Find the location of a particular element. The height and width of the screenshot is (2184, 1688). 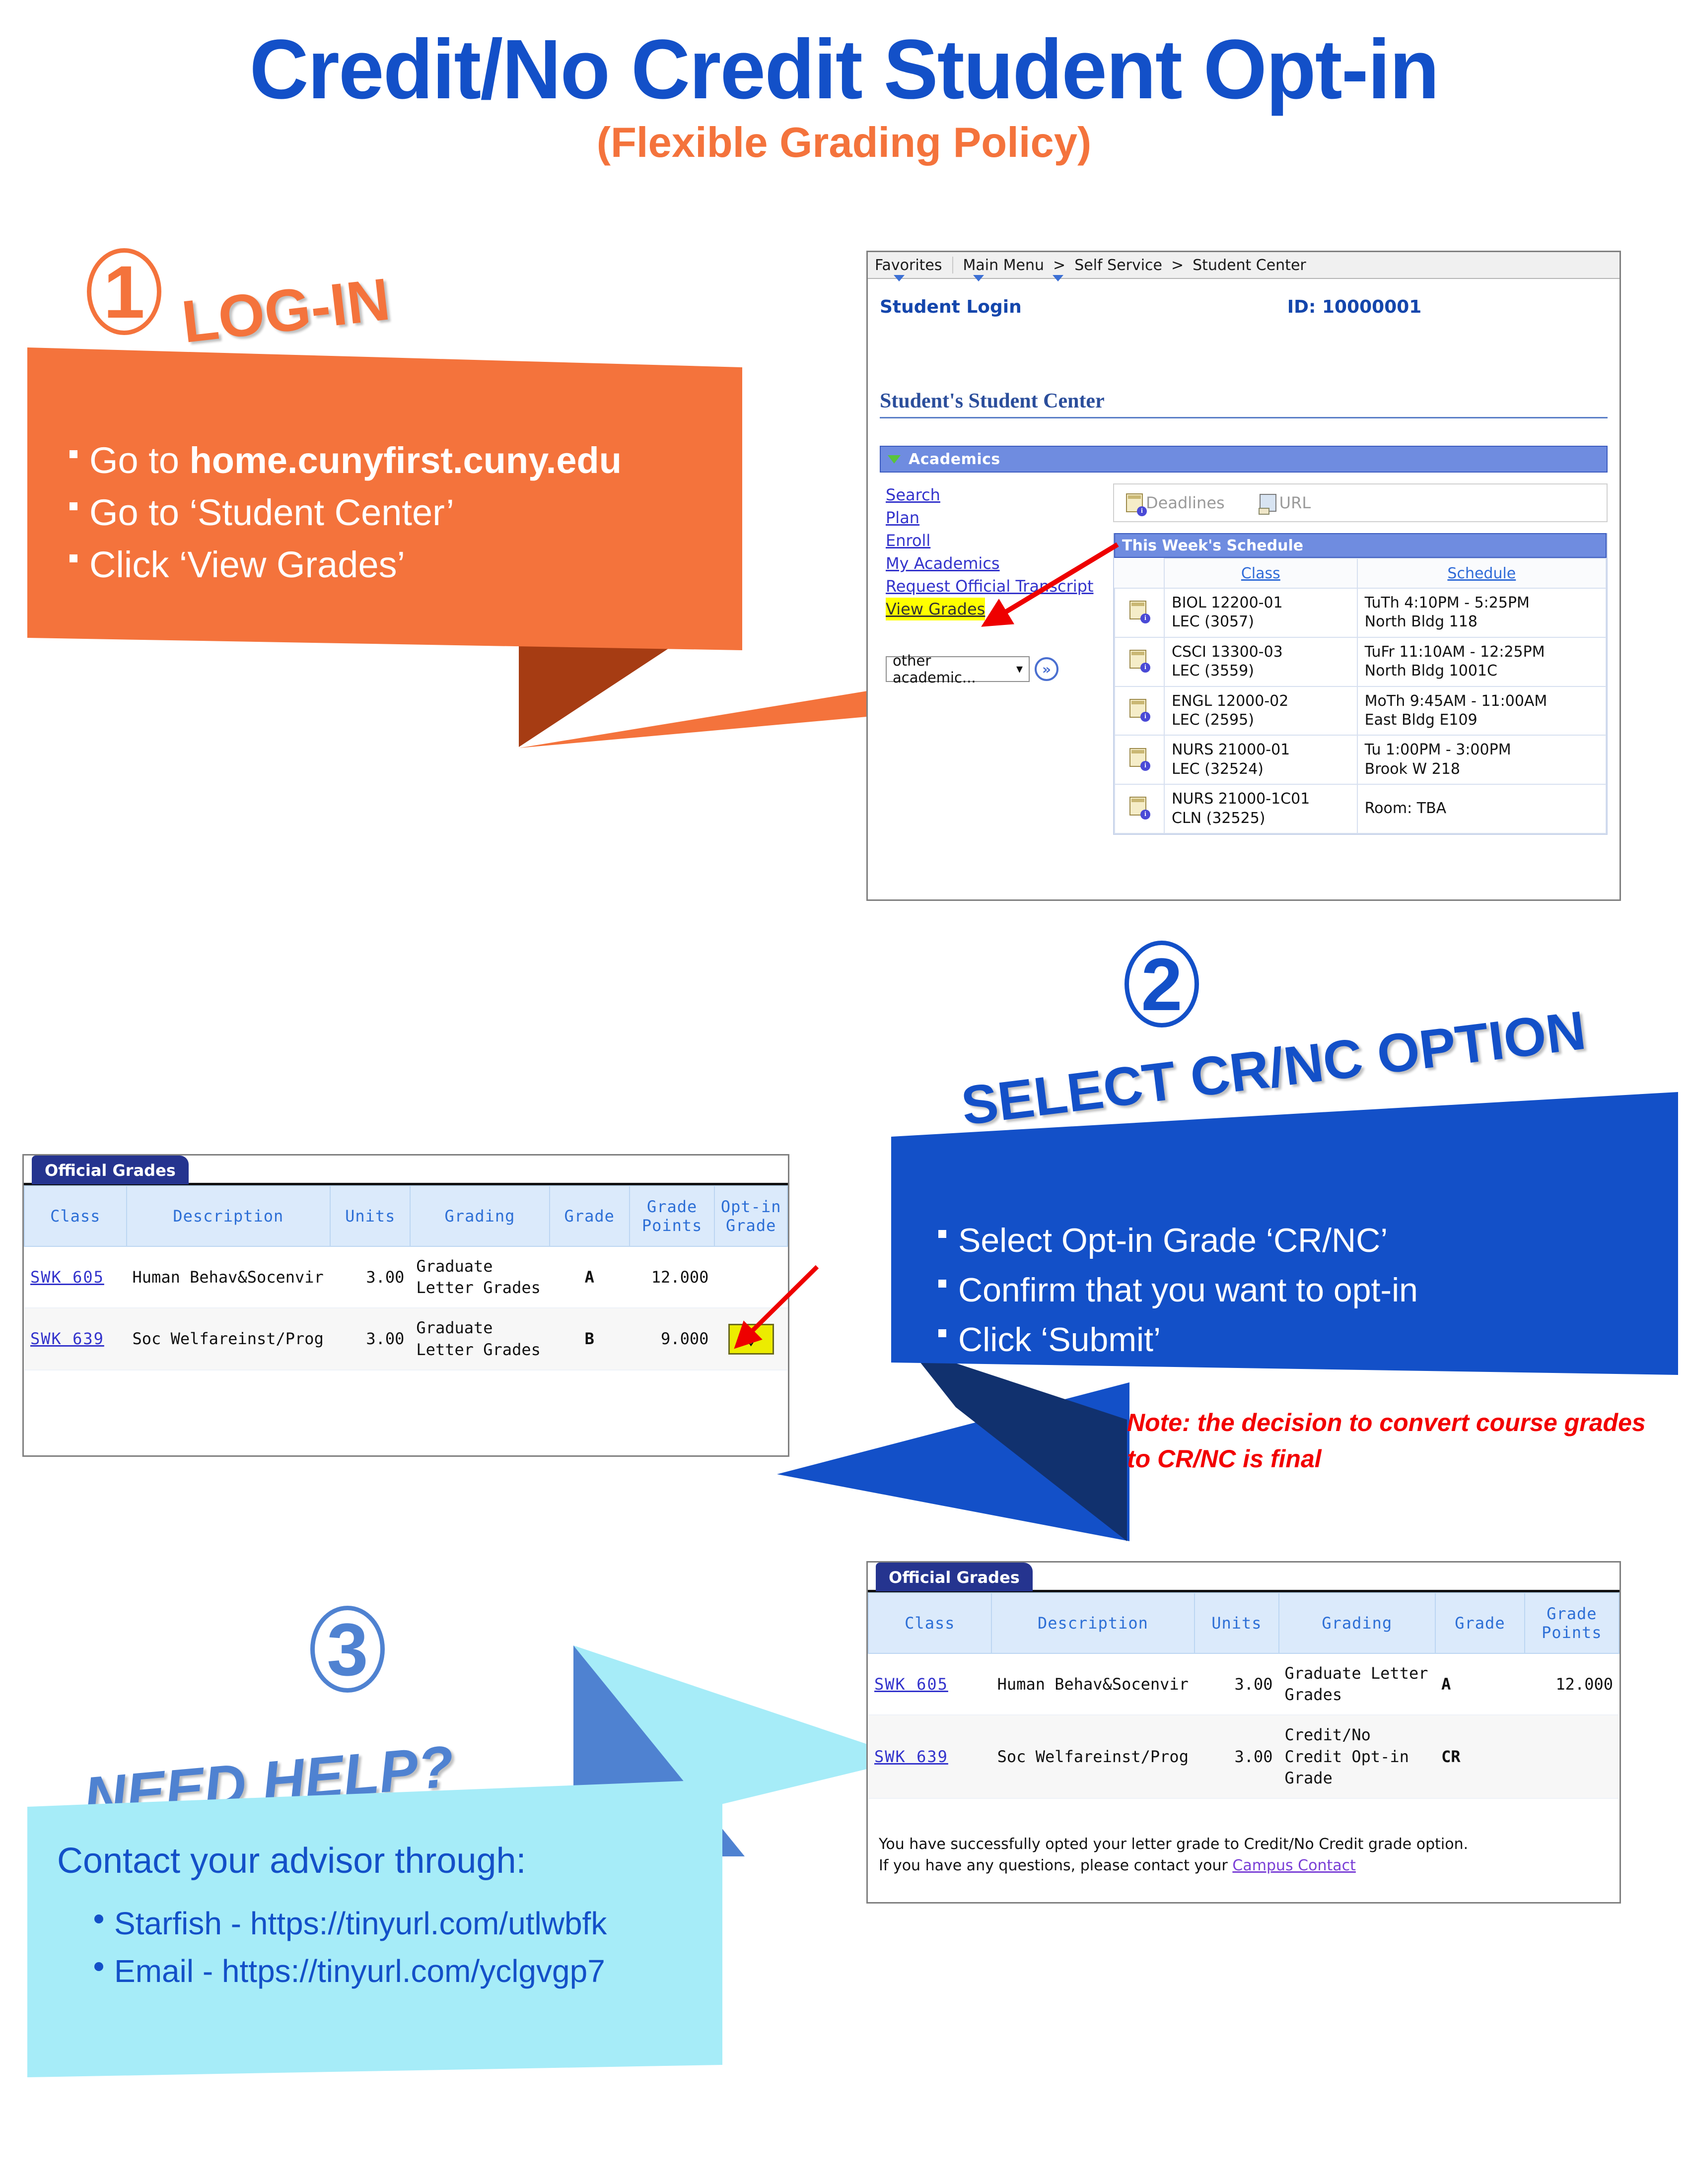

cell-grade: A is located at coordinates (1480, 1684).